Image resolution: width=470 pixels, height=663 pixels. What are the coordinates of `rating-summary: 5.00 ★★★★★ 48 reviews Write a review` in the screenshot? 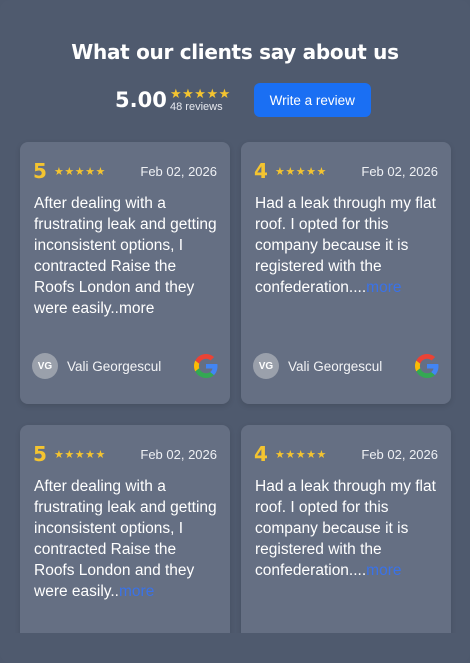 It's located at (243, 100).